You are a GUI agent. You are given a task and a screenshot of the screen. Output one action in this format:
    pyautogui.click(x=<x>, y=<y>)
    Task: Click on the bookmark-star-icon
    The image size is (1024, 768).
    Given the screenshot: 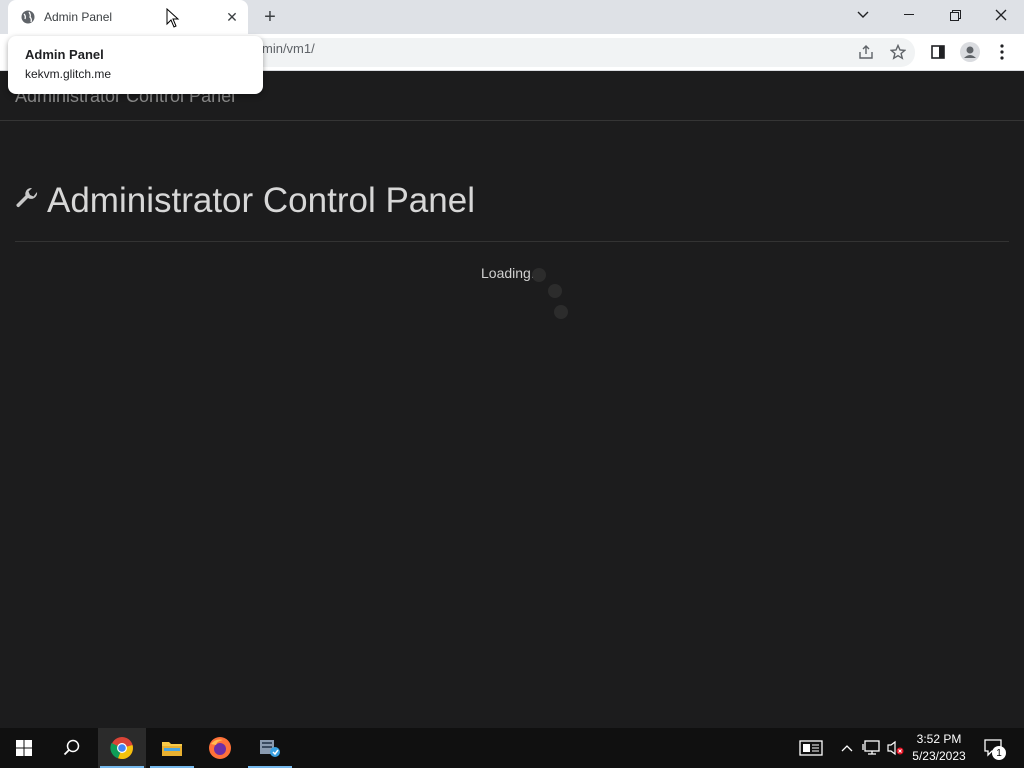 What is the action you would take?
    pyautogui.click(x=898, y=52)
    